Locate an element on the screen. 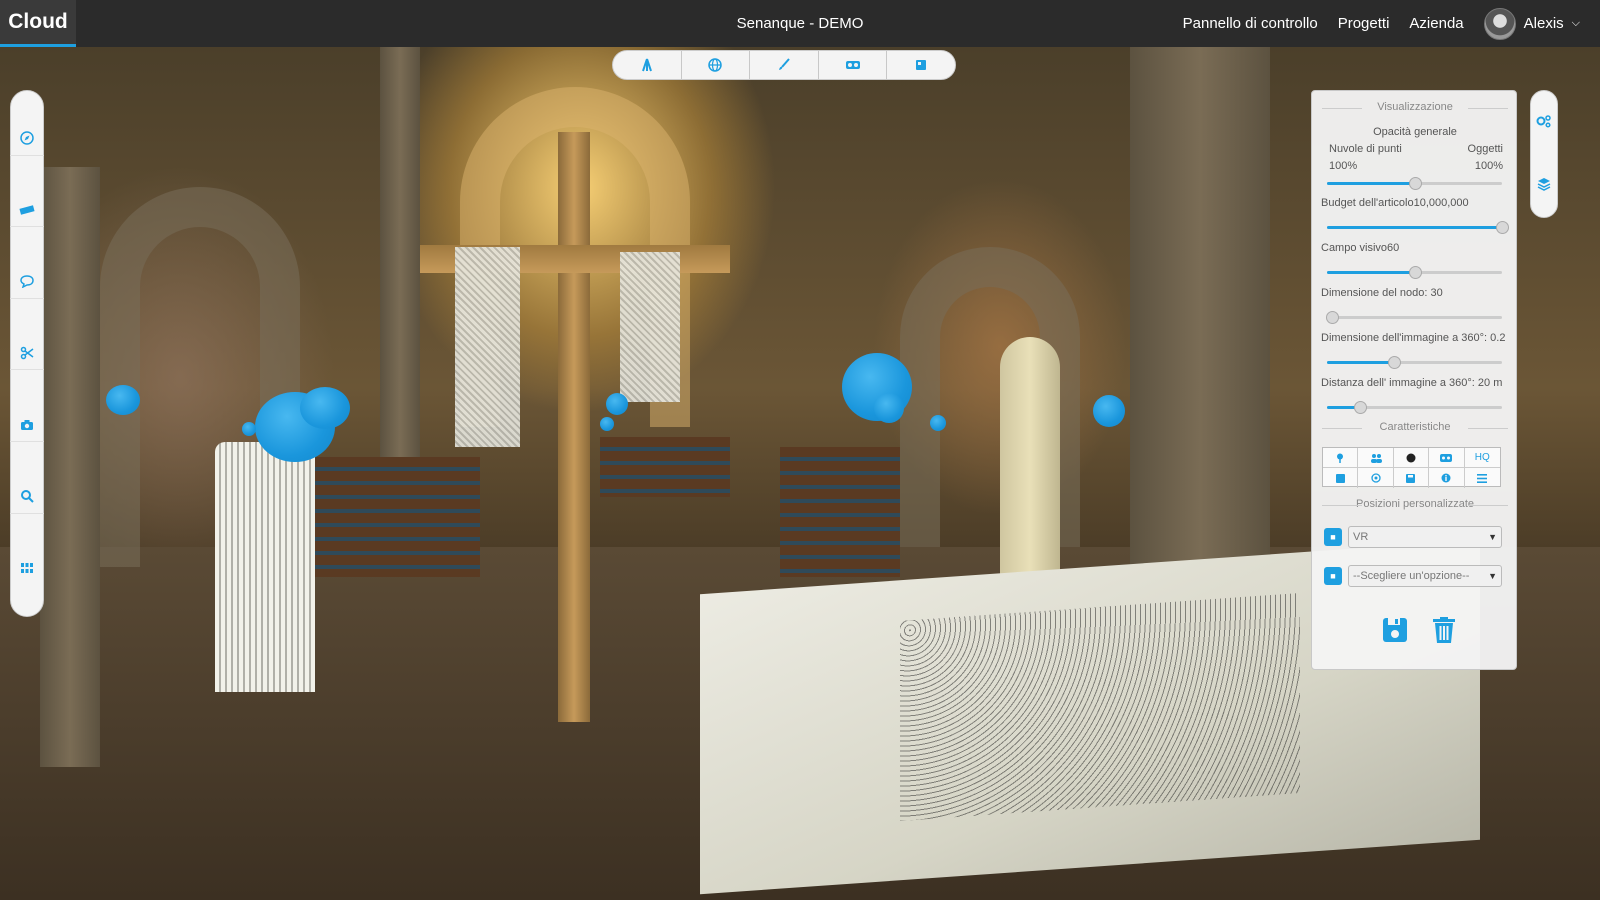  compass-icon is located at coordinates (27, 139).